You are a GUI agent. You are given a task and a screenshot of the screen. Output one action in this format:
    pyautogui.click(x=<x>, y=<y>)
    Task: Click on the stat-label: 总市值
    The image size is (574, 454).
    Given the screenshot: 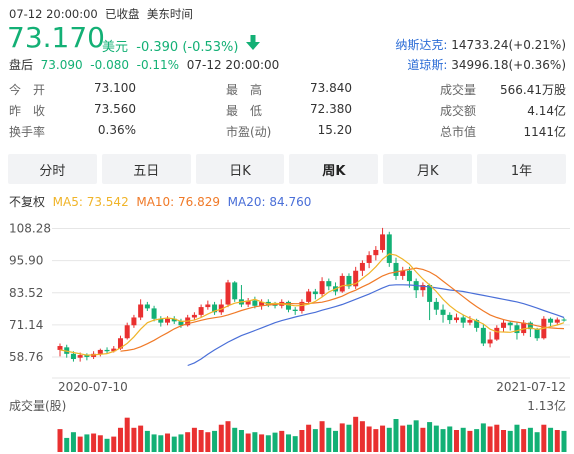 What is the action you would take?
    pyautogui.click(x=458, y=132)
    